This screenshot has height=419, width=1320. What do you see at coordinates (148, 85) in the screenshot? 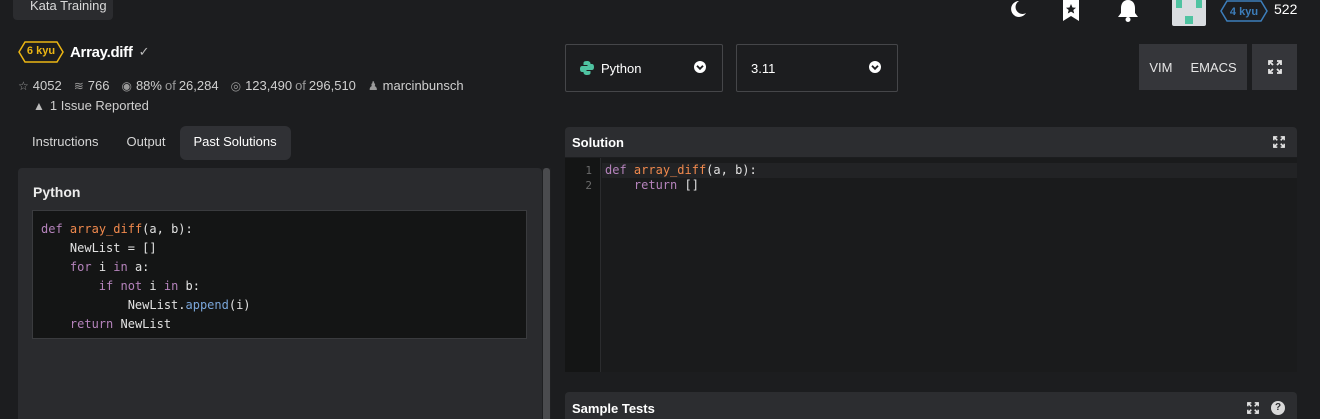
I see `satisfaction-rating: 88%` at bounding box center [148, 85].